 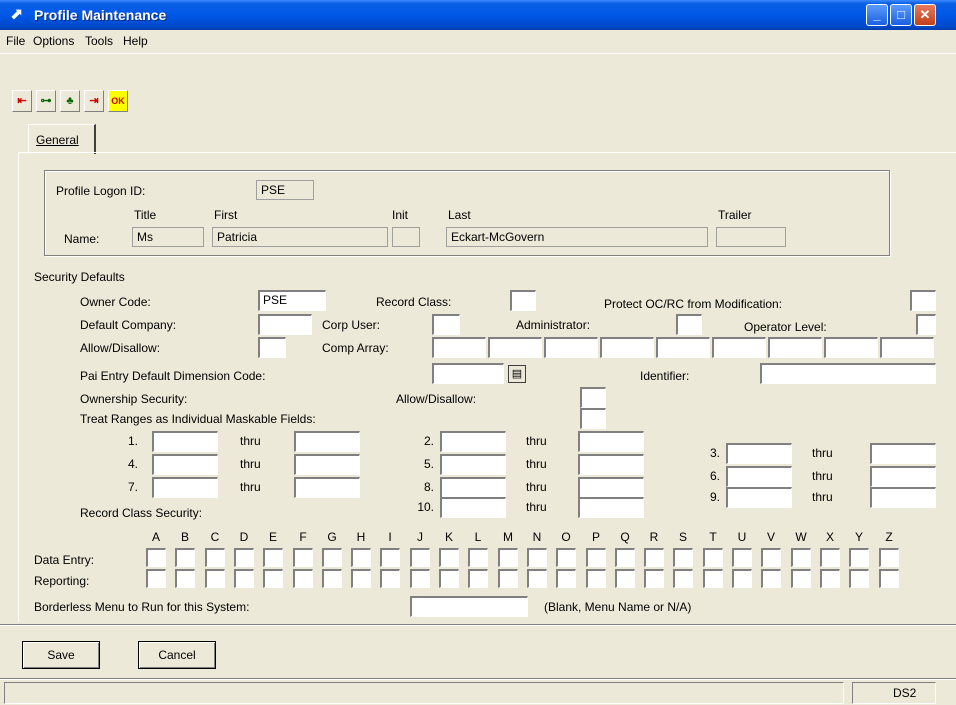 I want to click on menu-options: Options, so click(x=53, y=41).